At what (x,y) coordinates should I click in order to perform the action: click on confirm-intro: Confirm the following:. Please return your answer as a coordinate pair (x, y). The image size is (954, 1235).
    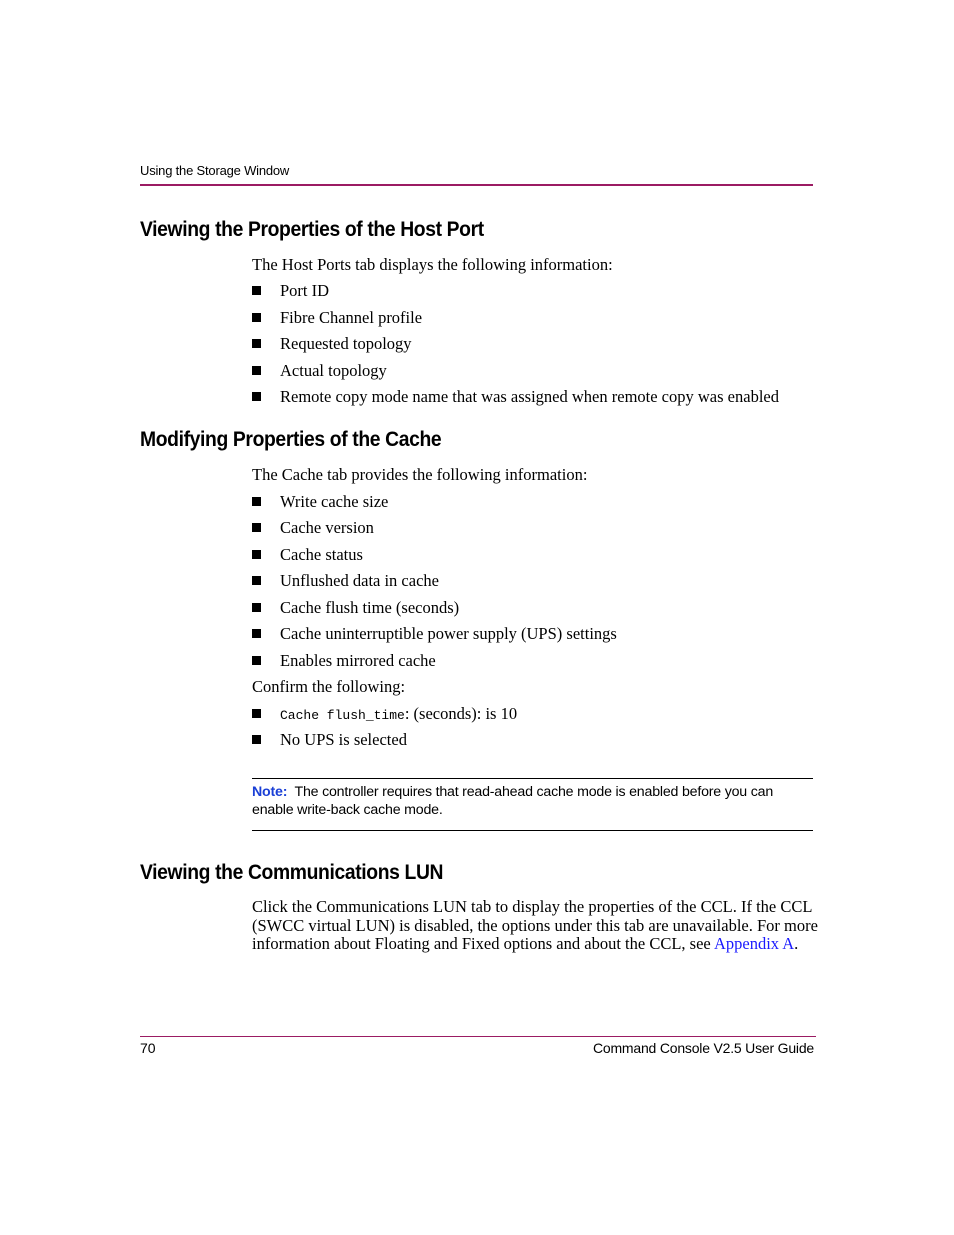
    Looking at the image, I should click on (329, 686).